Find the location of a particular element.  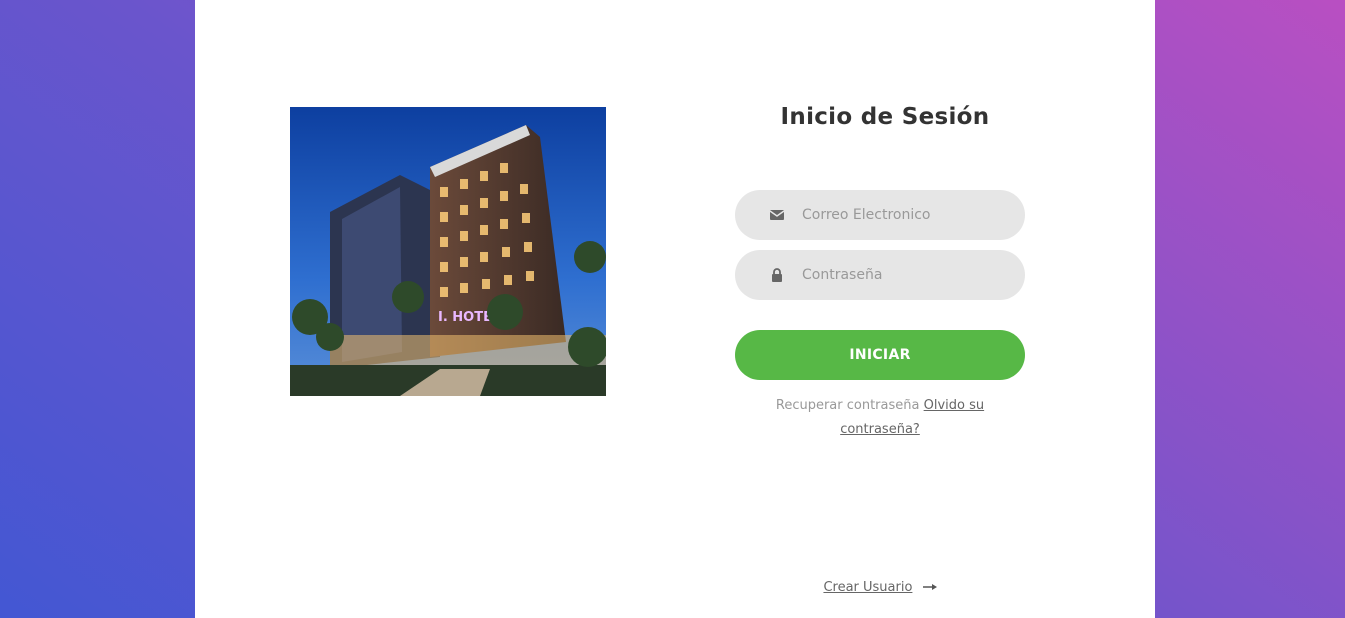

hotel-photo: I. HOTEL is located at coordinates (448, 251).